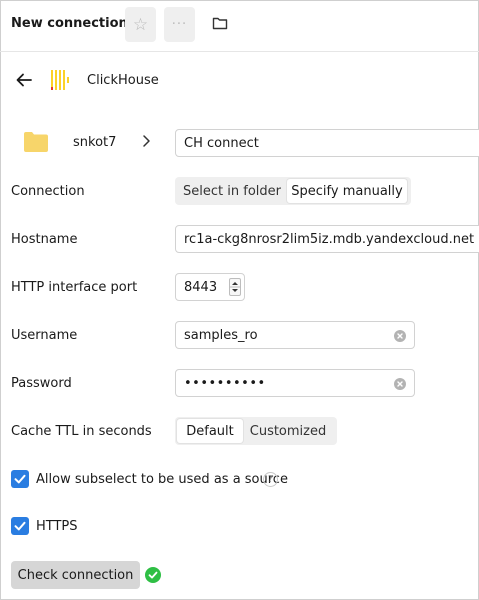  I want to click on connection-name-value: CH connect, so click(221, 143).